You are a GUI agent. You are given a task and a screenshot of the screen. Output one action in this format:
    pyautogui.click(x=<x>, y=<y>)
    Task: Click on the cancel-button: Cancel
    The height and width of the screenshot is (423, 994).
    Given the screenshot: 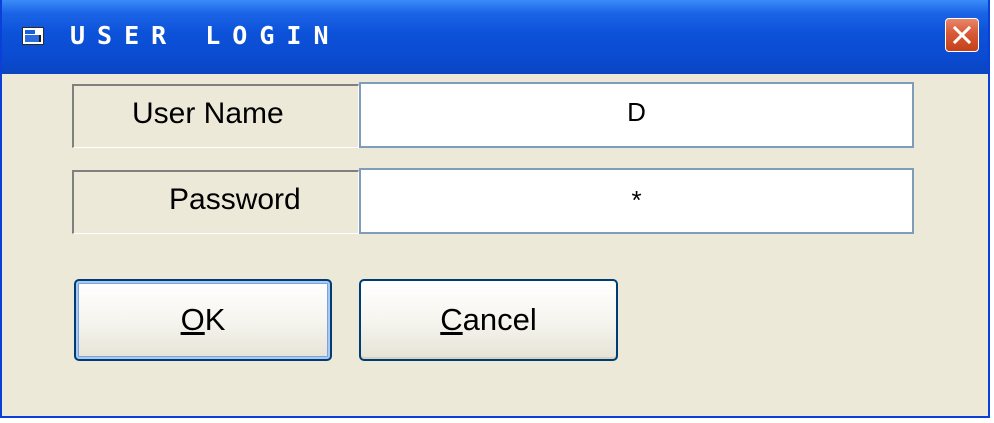 What is the action you would take?
    pyautogui.click(x=488, y=320)
    